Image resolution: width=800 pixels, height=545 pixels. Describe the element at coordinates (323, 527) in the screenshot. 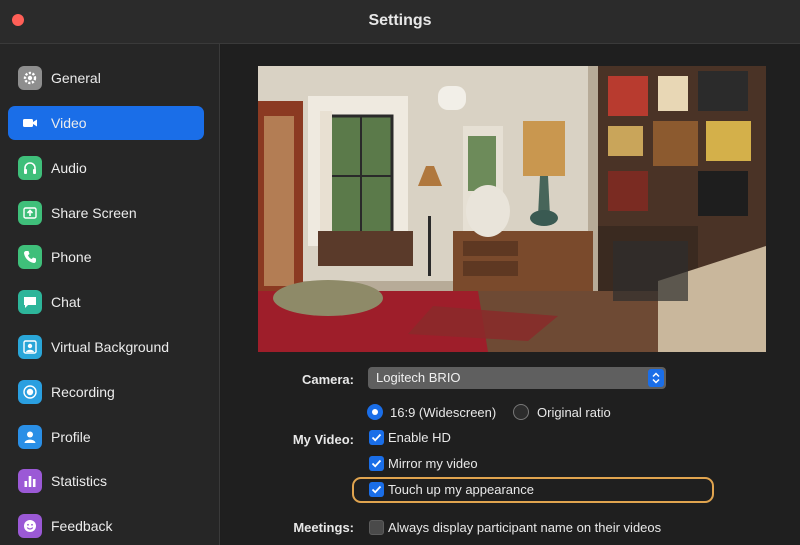

I see `meetings-label: Meetings:` at that location.